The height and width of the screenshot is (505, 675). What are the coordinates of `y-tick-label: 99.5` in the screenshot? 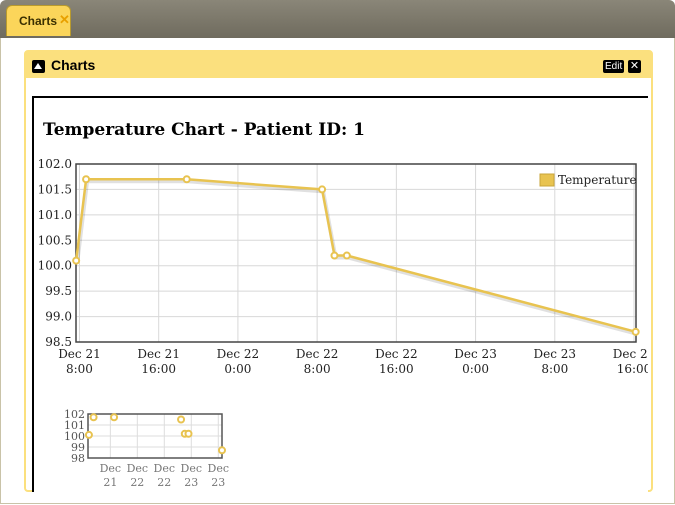 It's located at (58, 291).